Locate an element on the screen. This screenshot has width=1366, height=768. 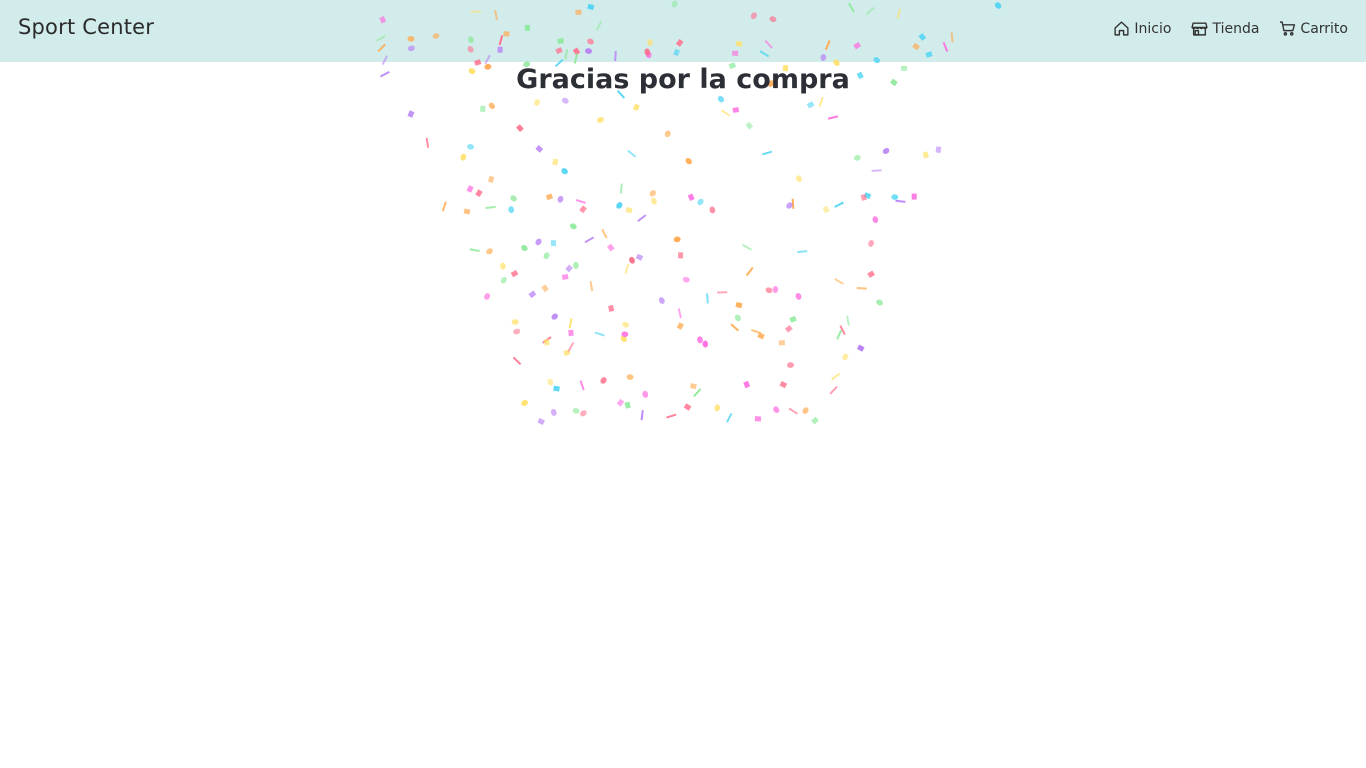
nav-links: Inicio Tienda Carrito is located at coordinates (1230, 28).